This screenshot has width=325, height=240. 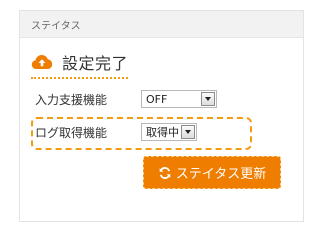 What do you see at coordinates (221, 174) in the screenshot?
I see `update-status-label: ステイタス更新` at bounding box center [221, 174].